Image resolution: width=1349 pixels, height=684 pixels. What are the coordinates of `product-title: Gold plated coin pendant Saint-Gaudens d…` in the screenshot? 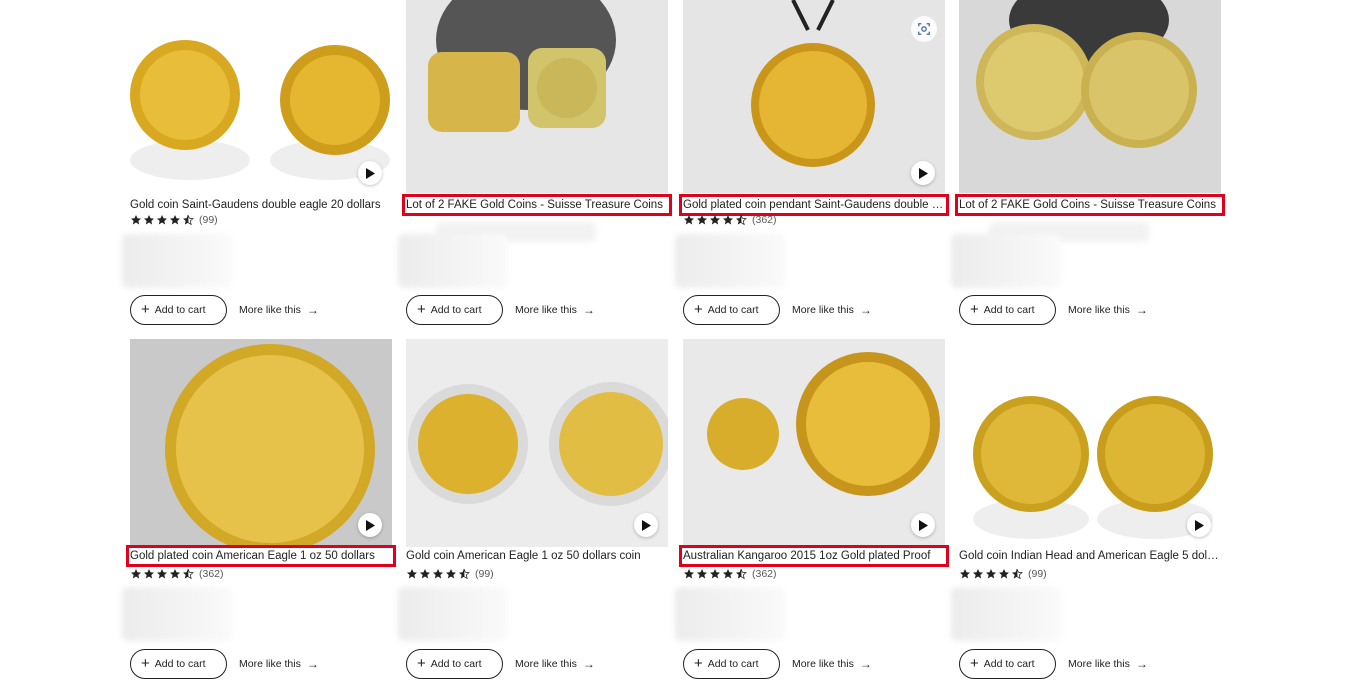 It's located at (814, 205).